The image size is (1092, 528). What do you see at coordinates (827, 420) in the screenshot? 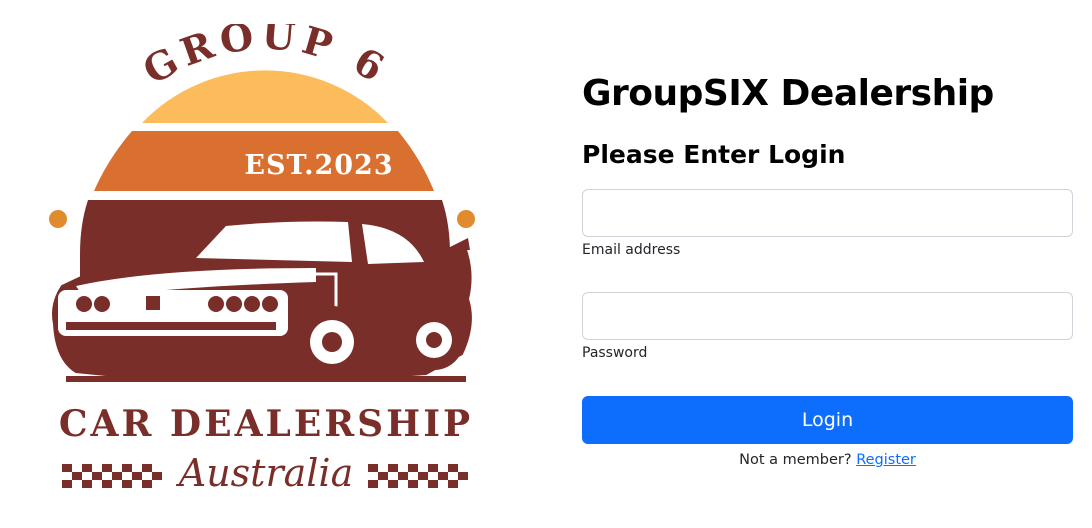
I see `login-button: Login` at bounding box center [827, 420].